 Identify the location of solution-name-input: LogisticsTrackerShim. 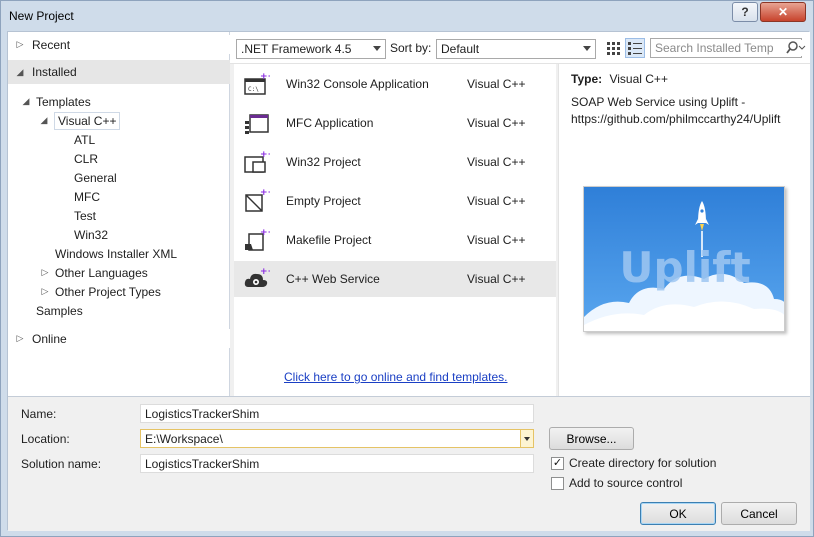
(337, 463).